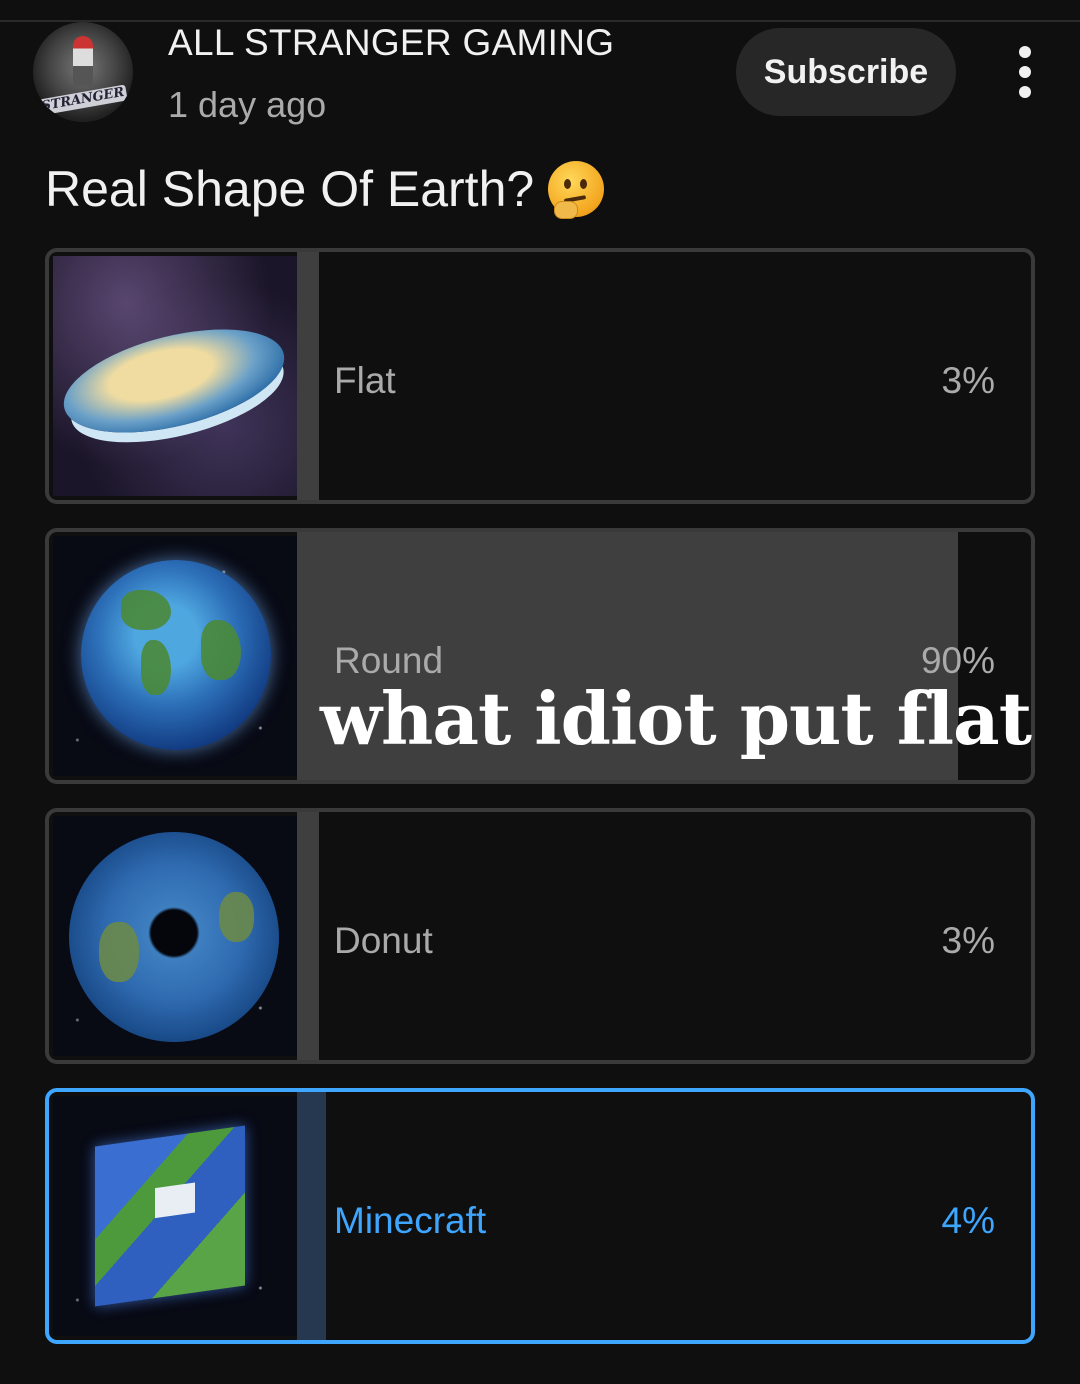  I want to click on channel-avatar: STRANGER, so click(83, 72).